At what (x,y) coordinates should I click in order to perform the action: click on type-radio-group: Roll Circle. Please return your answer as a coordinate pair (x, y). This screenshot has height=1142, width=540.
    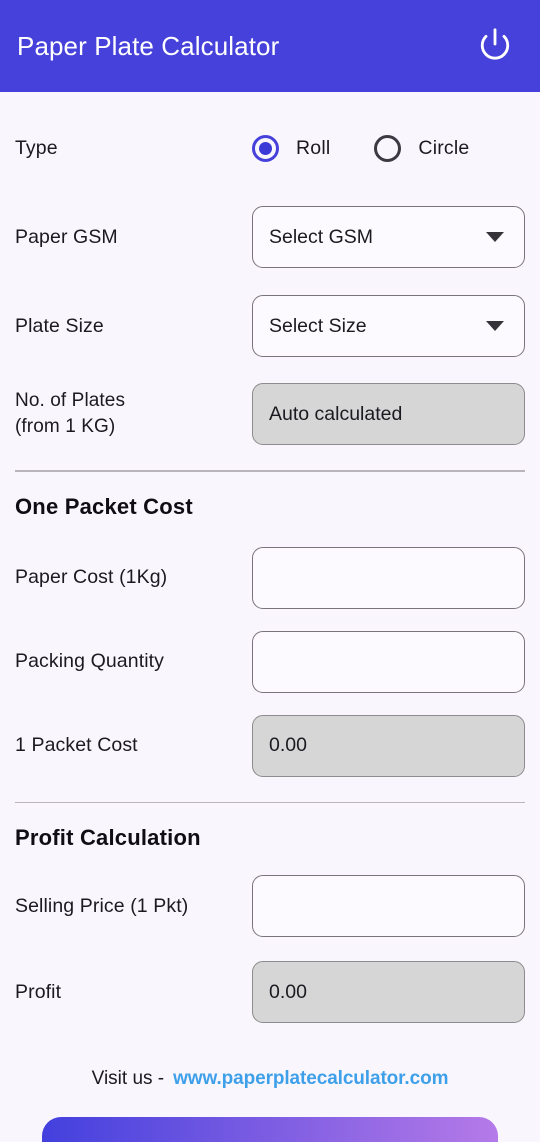
    Looking at the image, I should click on (388, 148).